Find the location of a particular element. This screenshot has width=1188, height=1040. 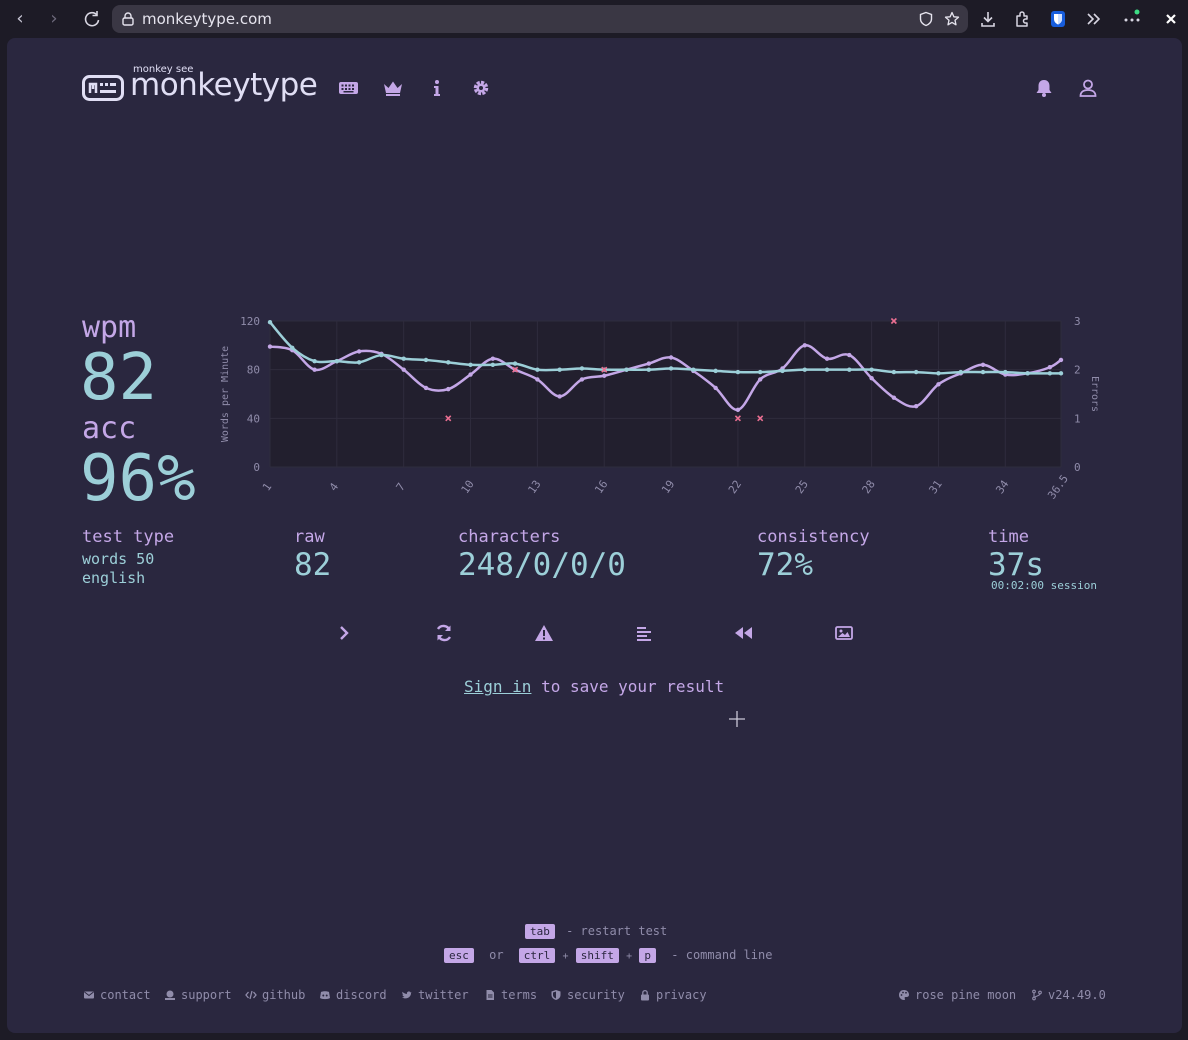

footer-contact-label: contact is located at coordinates (125, 995).